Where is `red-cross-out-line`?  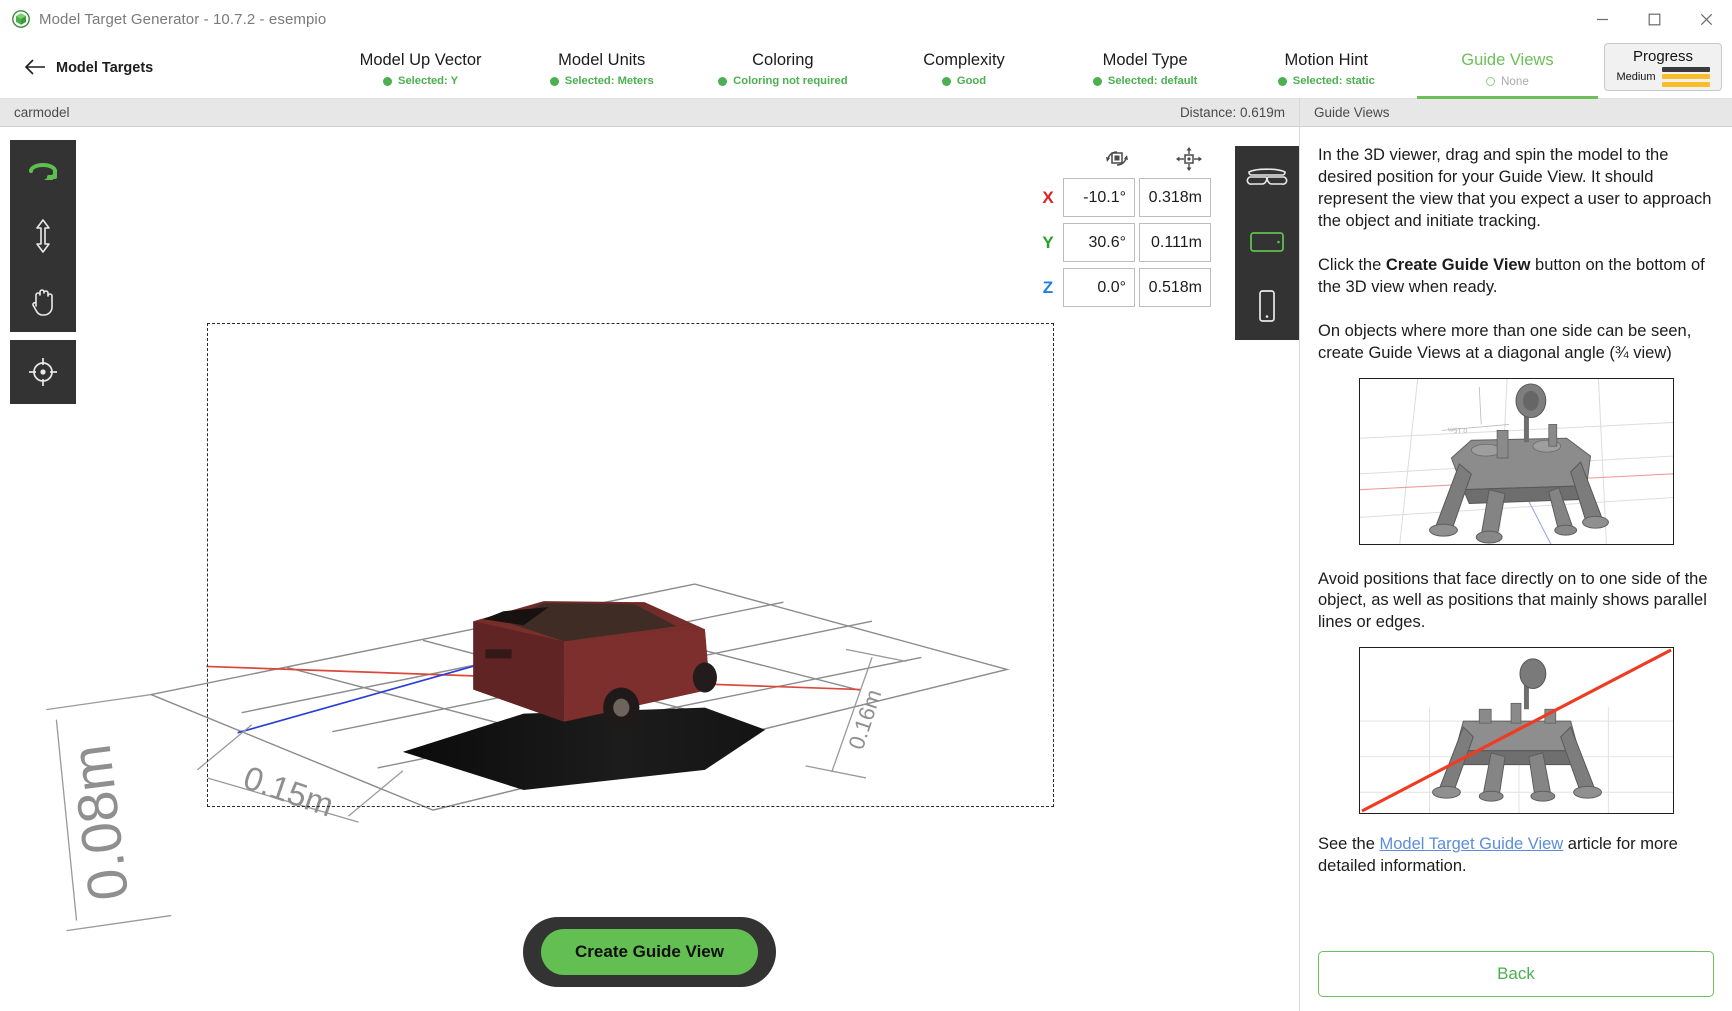
red-cross-out-line is located at coordinates (1516, 730).